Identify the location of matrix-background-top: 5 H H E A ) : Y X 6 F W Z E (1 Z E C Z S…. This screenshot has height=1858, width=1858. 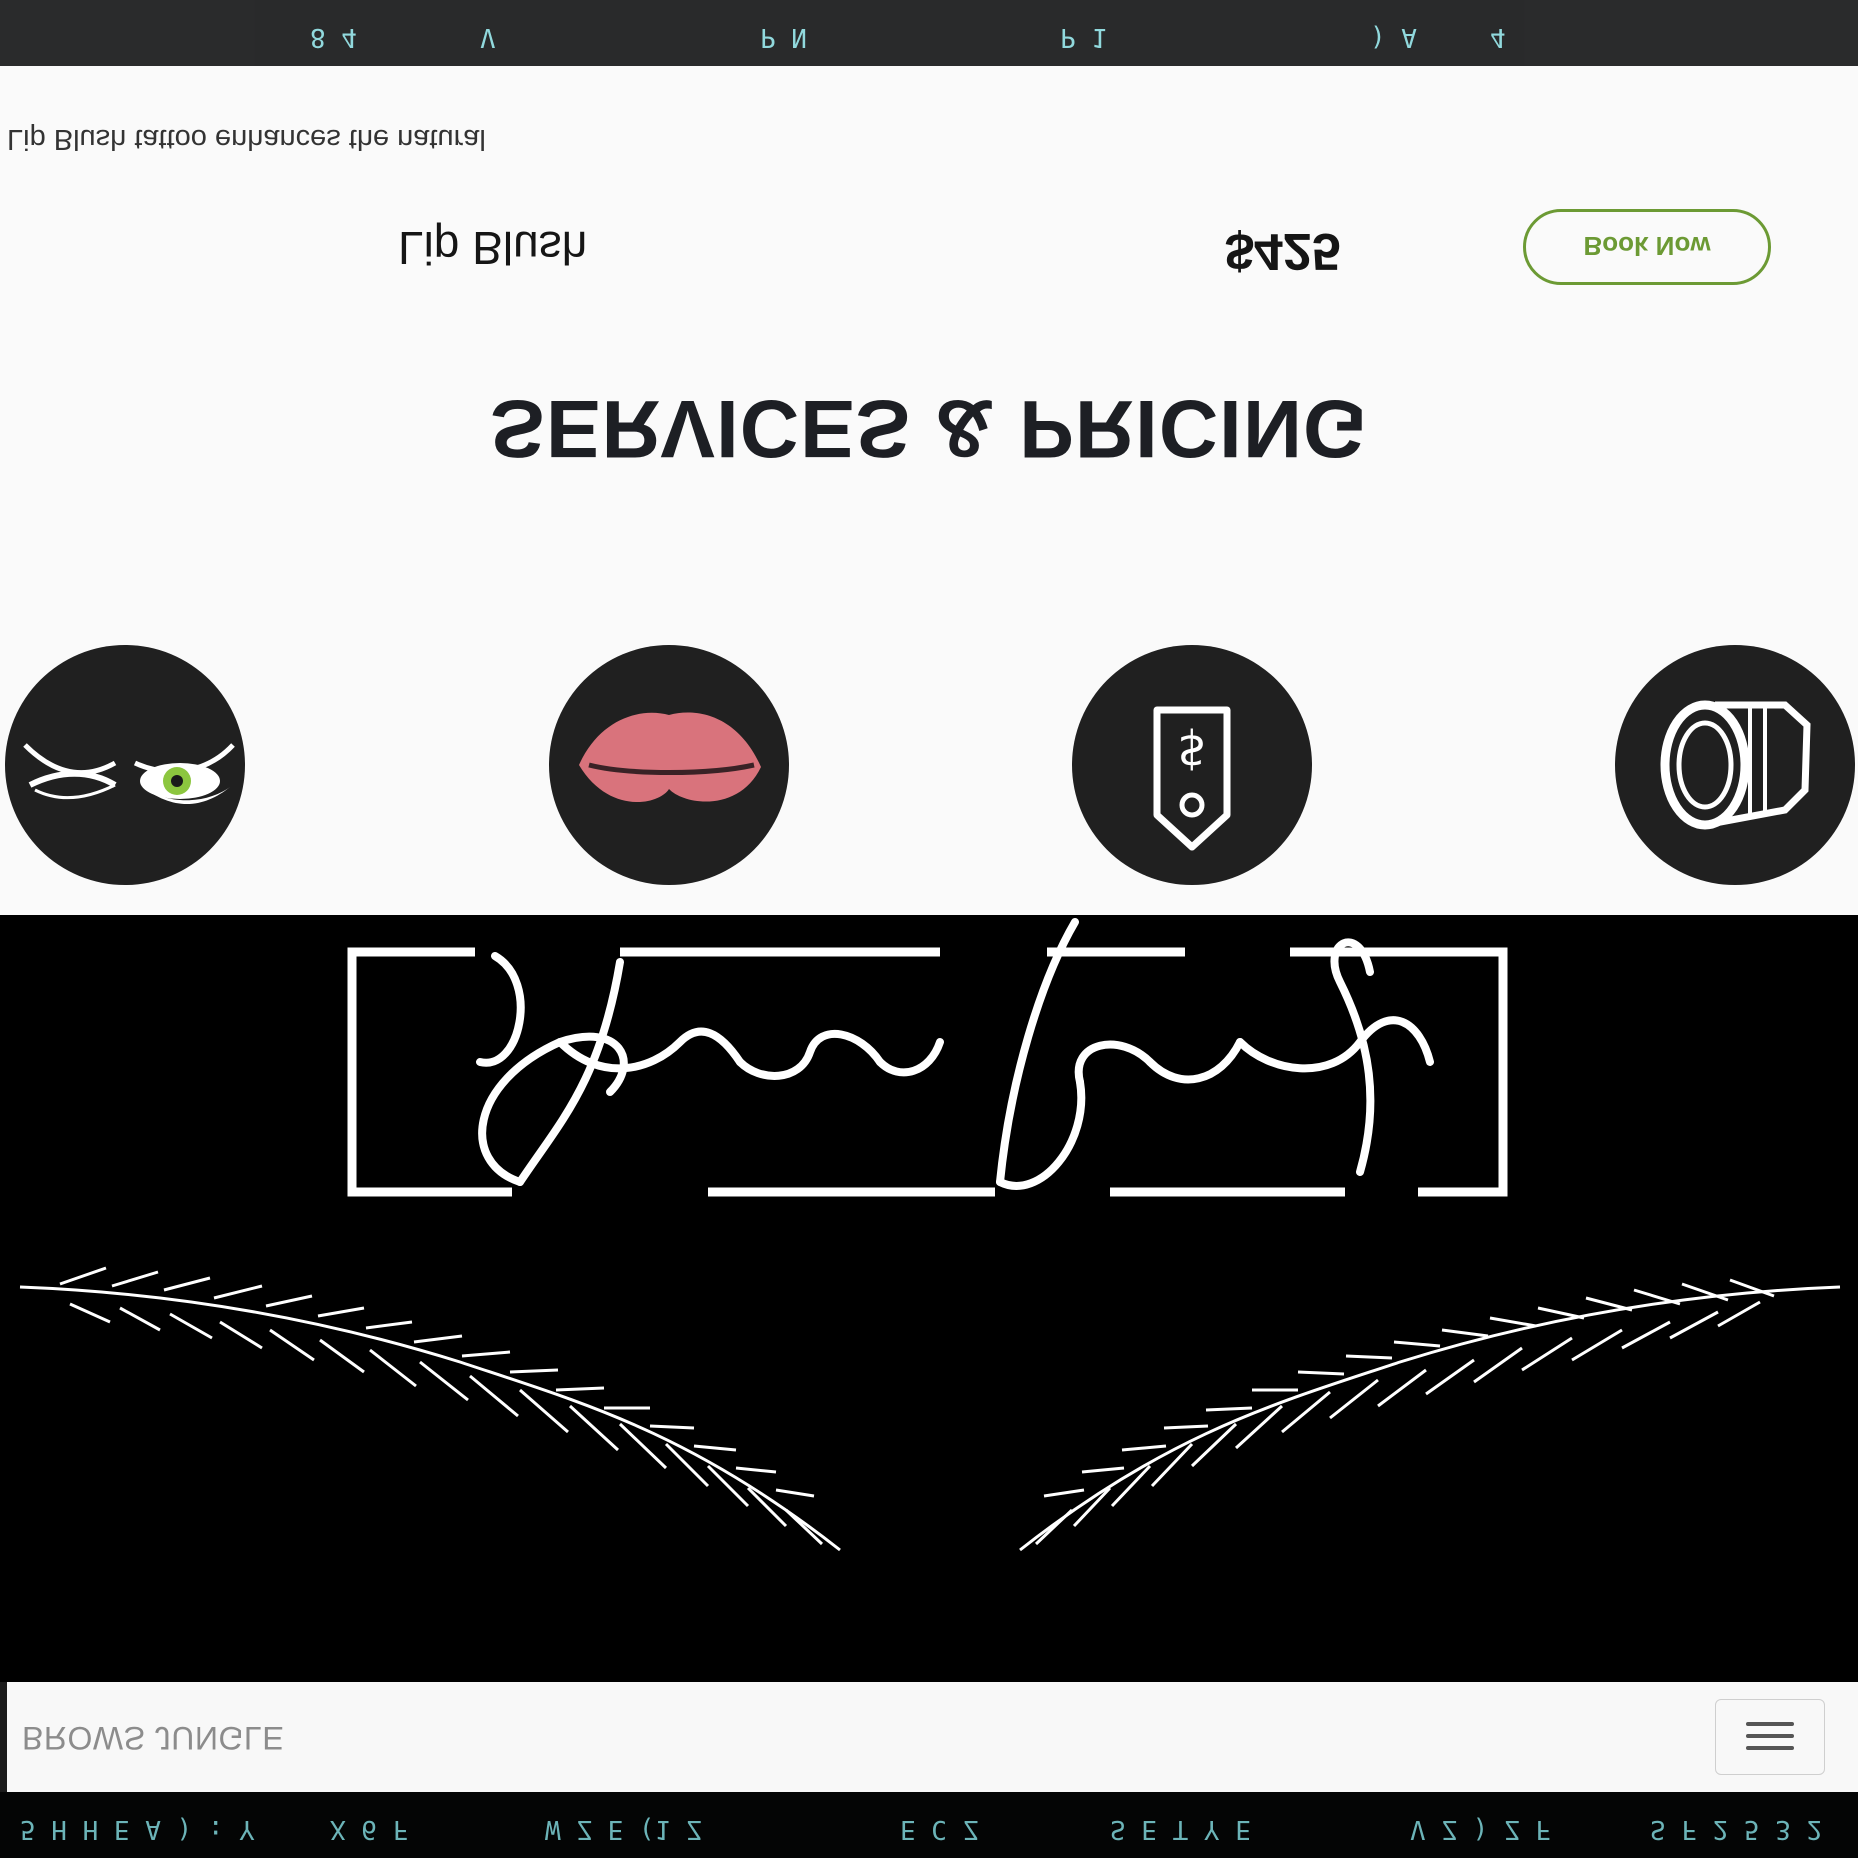
(929, 1825).